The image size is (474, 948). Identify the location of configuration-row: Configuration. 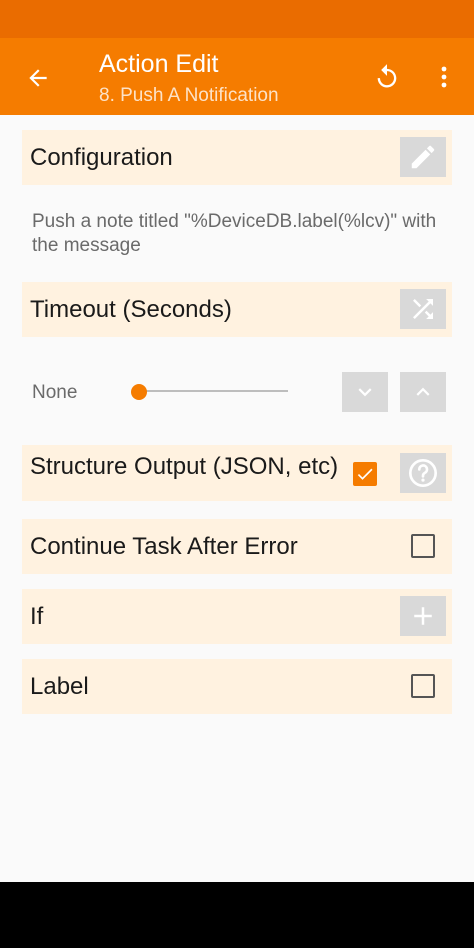
(237, 157).